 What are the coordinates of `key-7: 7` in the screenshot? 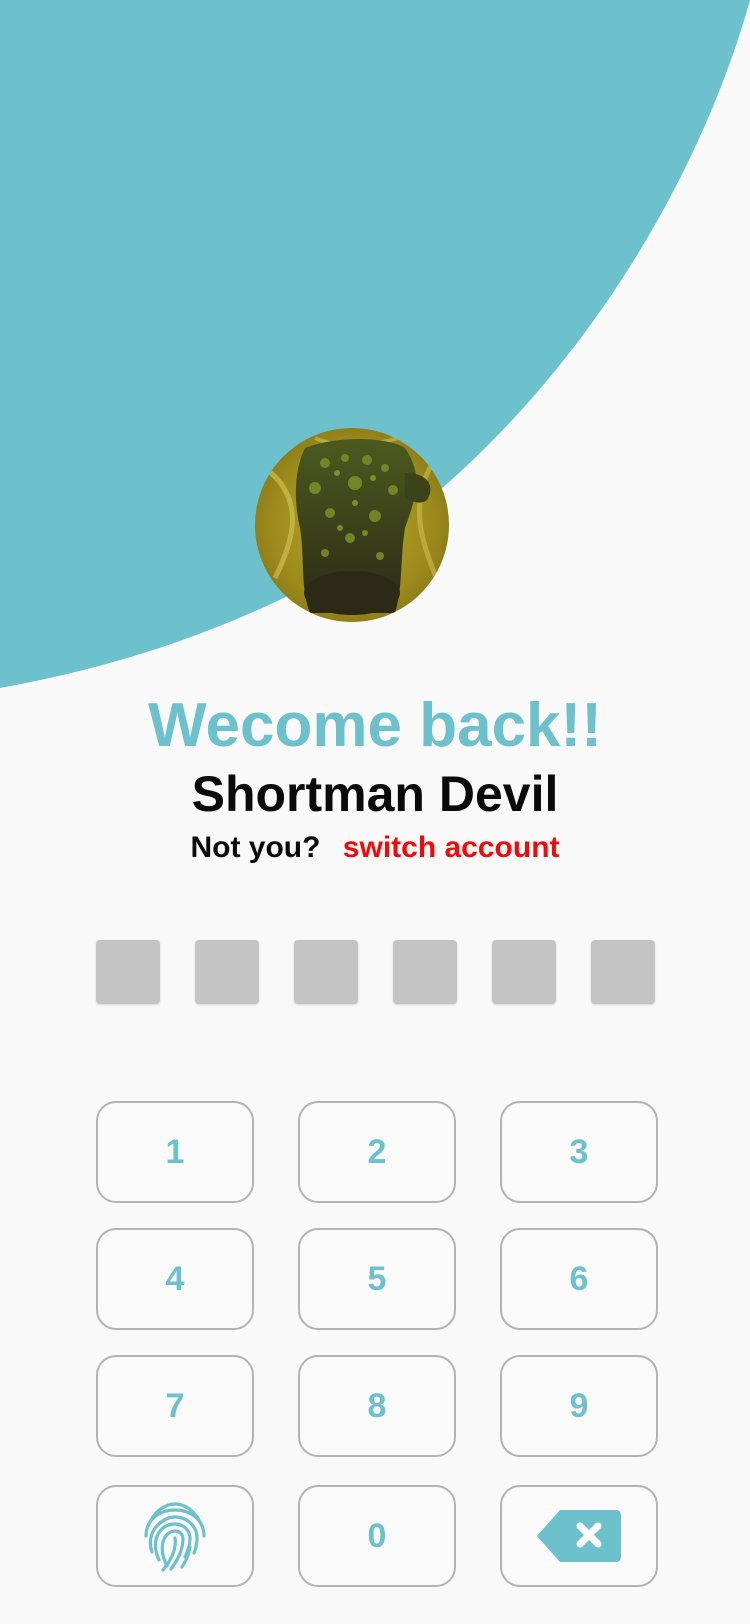 It's located at (175, 1406).